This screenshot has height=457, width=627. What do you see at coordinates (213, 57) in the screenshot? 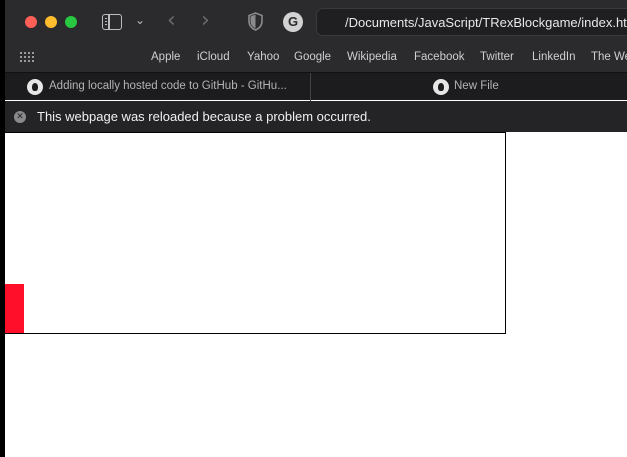
I see `favorite-icloud: iCloud` at bounding box center [213, 57].